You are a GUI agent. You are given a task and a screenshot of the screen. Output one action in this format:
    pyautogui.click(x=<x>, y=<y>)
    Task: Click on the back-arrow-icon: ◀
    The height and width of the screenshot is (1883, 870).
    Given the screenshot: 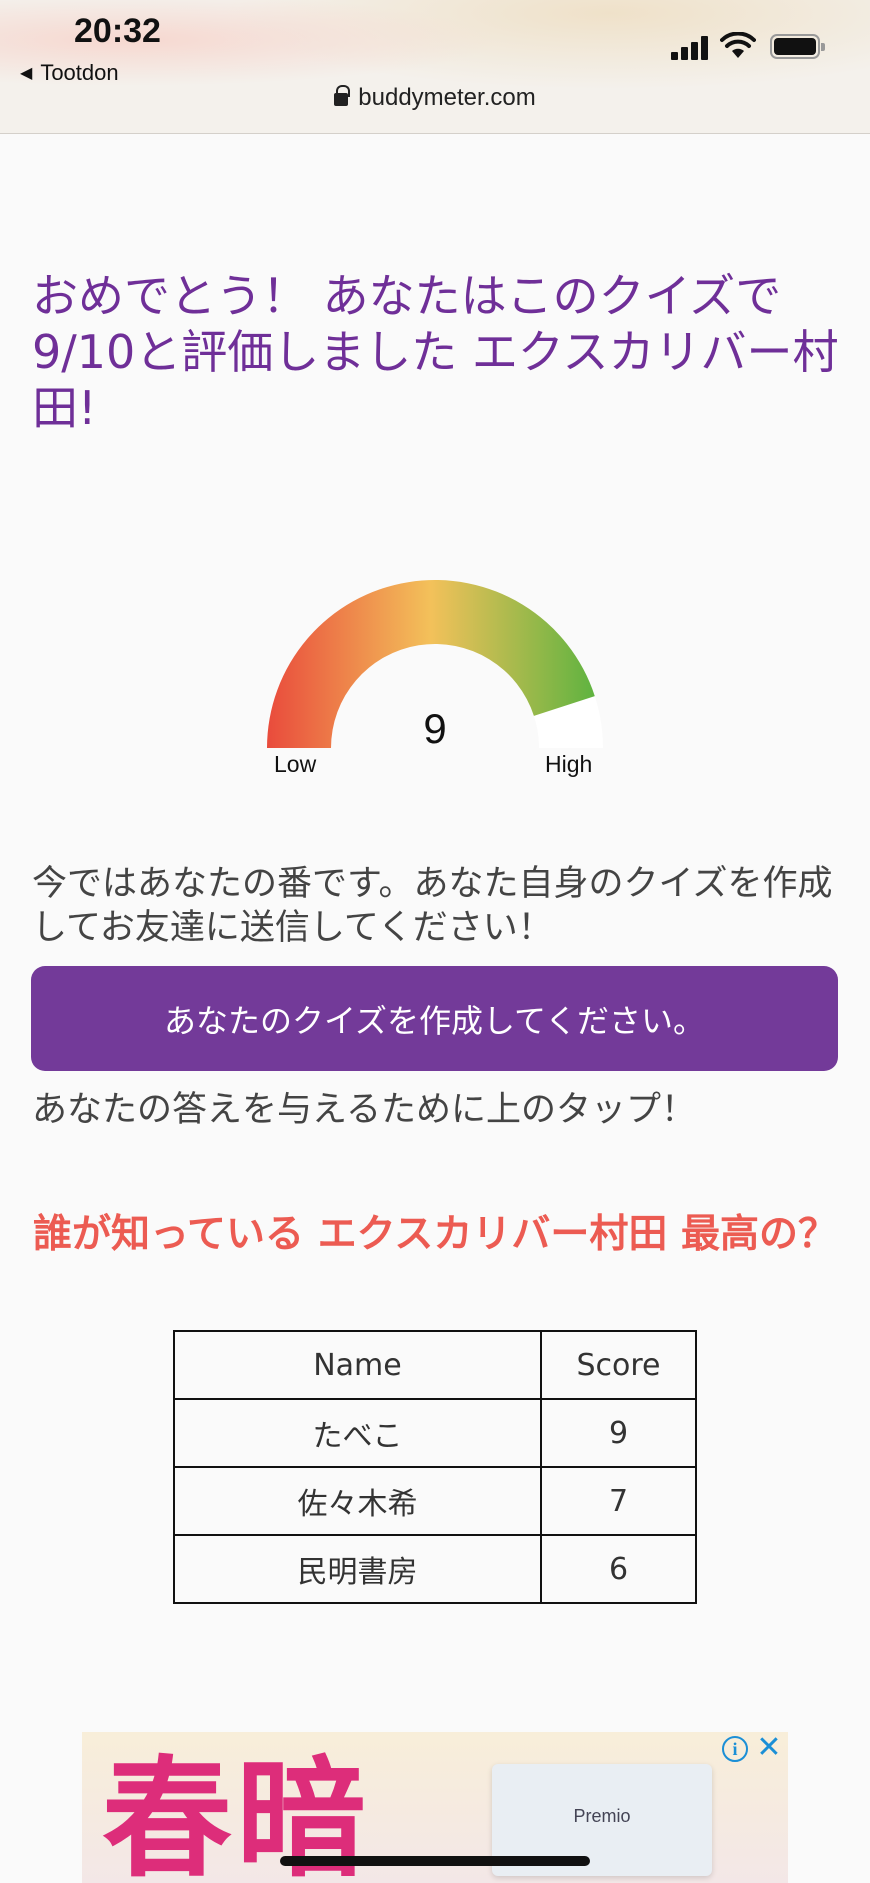 What is the action you would take?
    pyautogui.click(x=26, y=73)
    